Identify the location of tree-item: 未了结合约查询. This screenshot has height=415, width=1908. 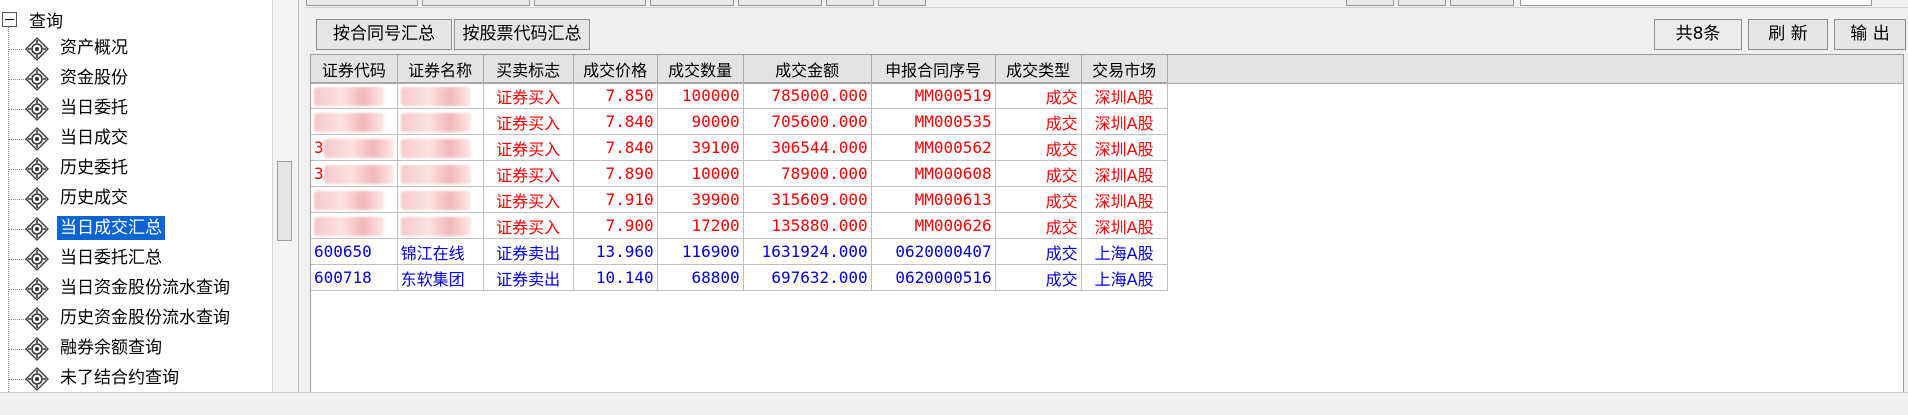
(147, 378).